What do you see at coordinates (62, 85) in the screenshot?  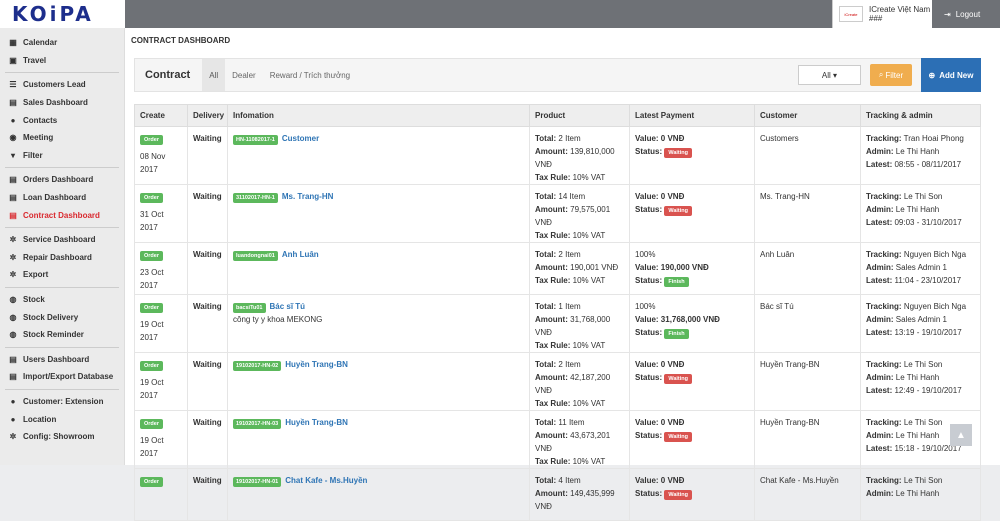 I see `sidebar-item-customers-lead: ☰ Customers Lead` at bounding box center [62, 85].